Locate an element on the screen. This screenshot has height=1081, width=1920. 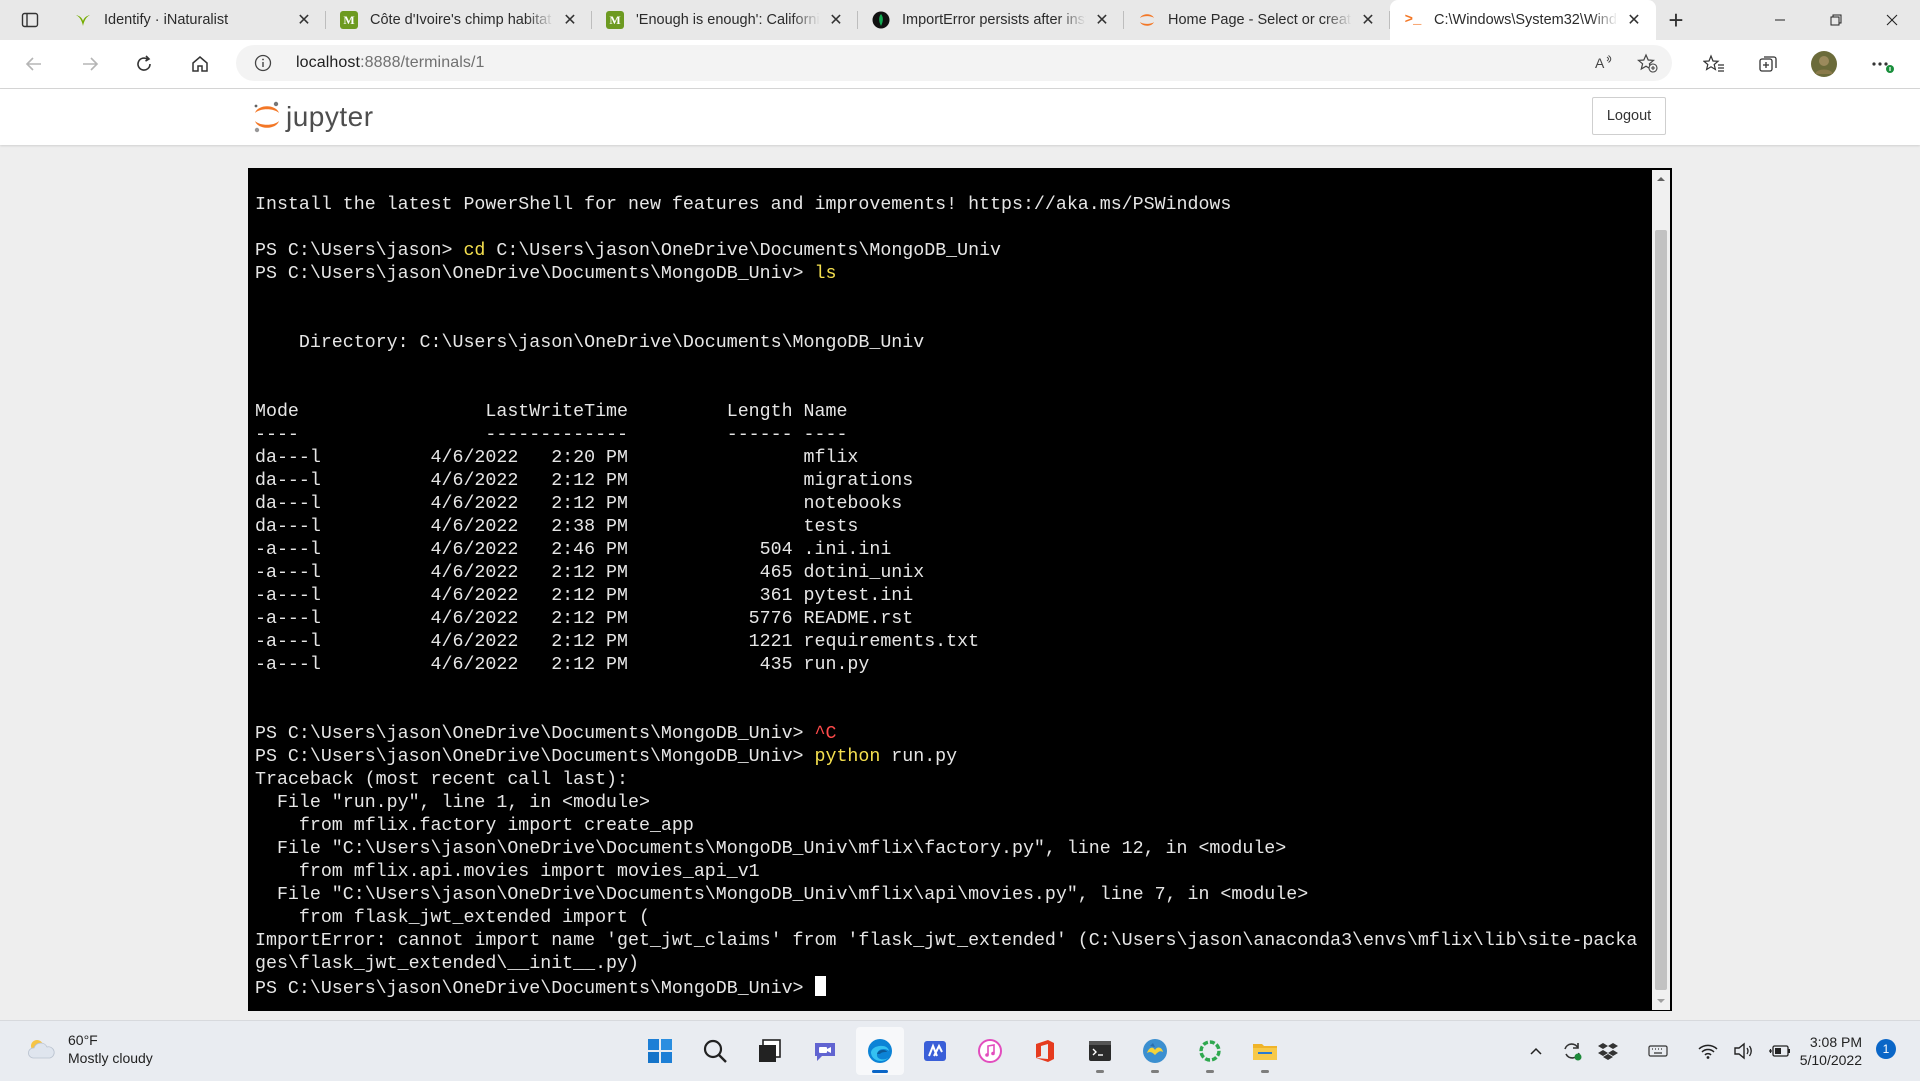
terminal-line: da---l 4/6/2022 2:12 PM migrations is located at coordinates (946, 481).